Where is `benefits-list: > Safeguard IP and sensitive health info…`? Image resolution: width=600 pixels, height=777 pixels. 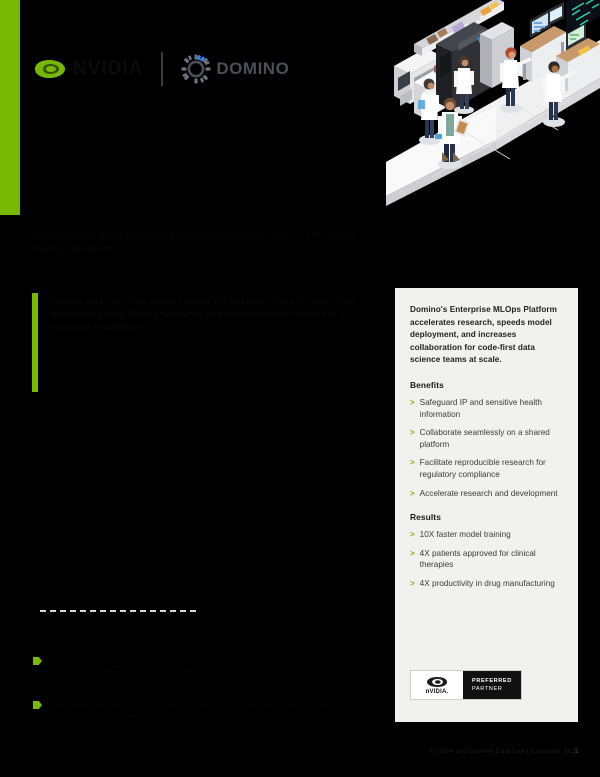 benefits-list: > Safeguard IP and sensitive health info… is located at coordinates (486, 448).